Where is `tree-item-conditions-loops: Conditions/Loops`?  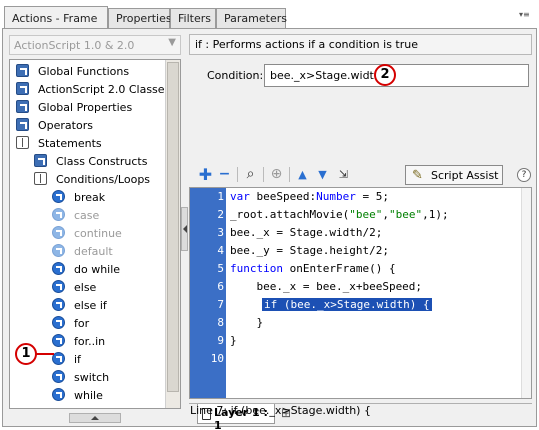
tree-item-conditions-loops: Conditions/Loops is located at coordinates (87, 179).